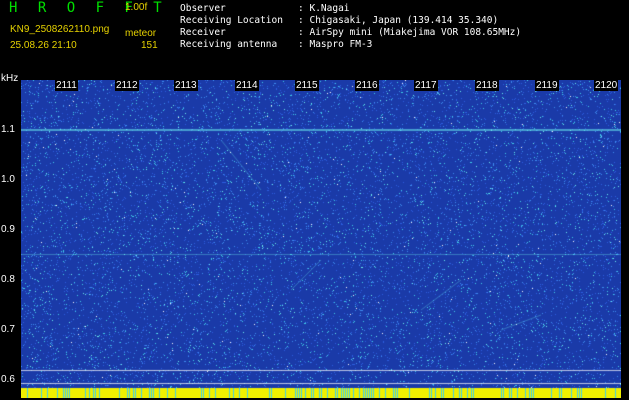  What do you see at coordinates (547, 85) in the screenshot?
I see `x-tick-label: 2119` at bounding box center [547, 85].